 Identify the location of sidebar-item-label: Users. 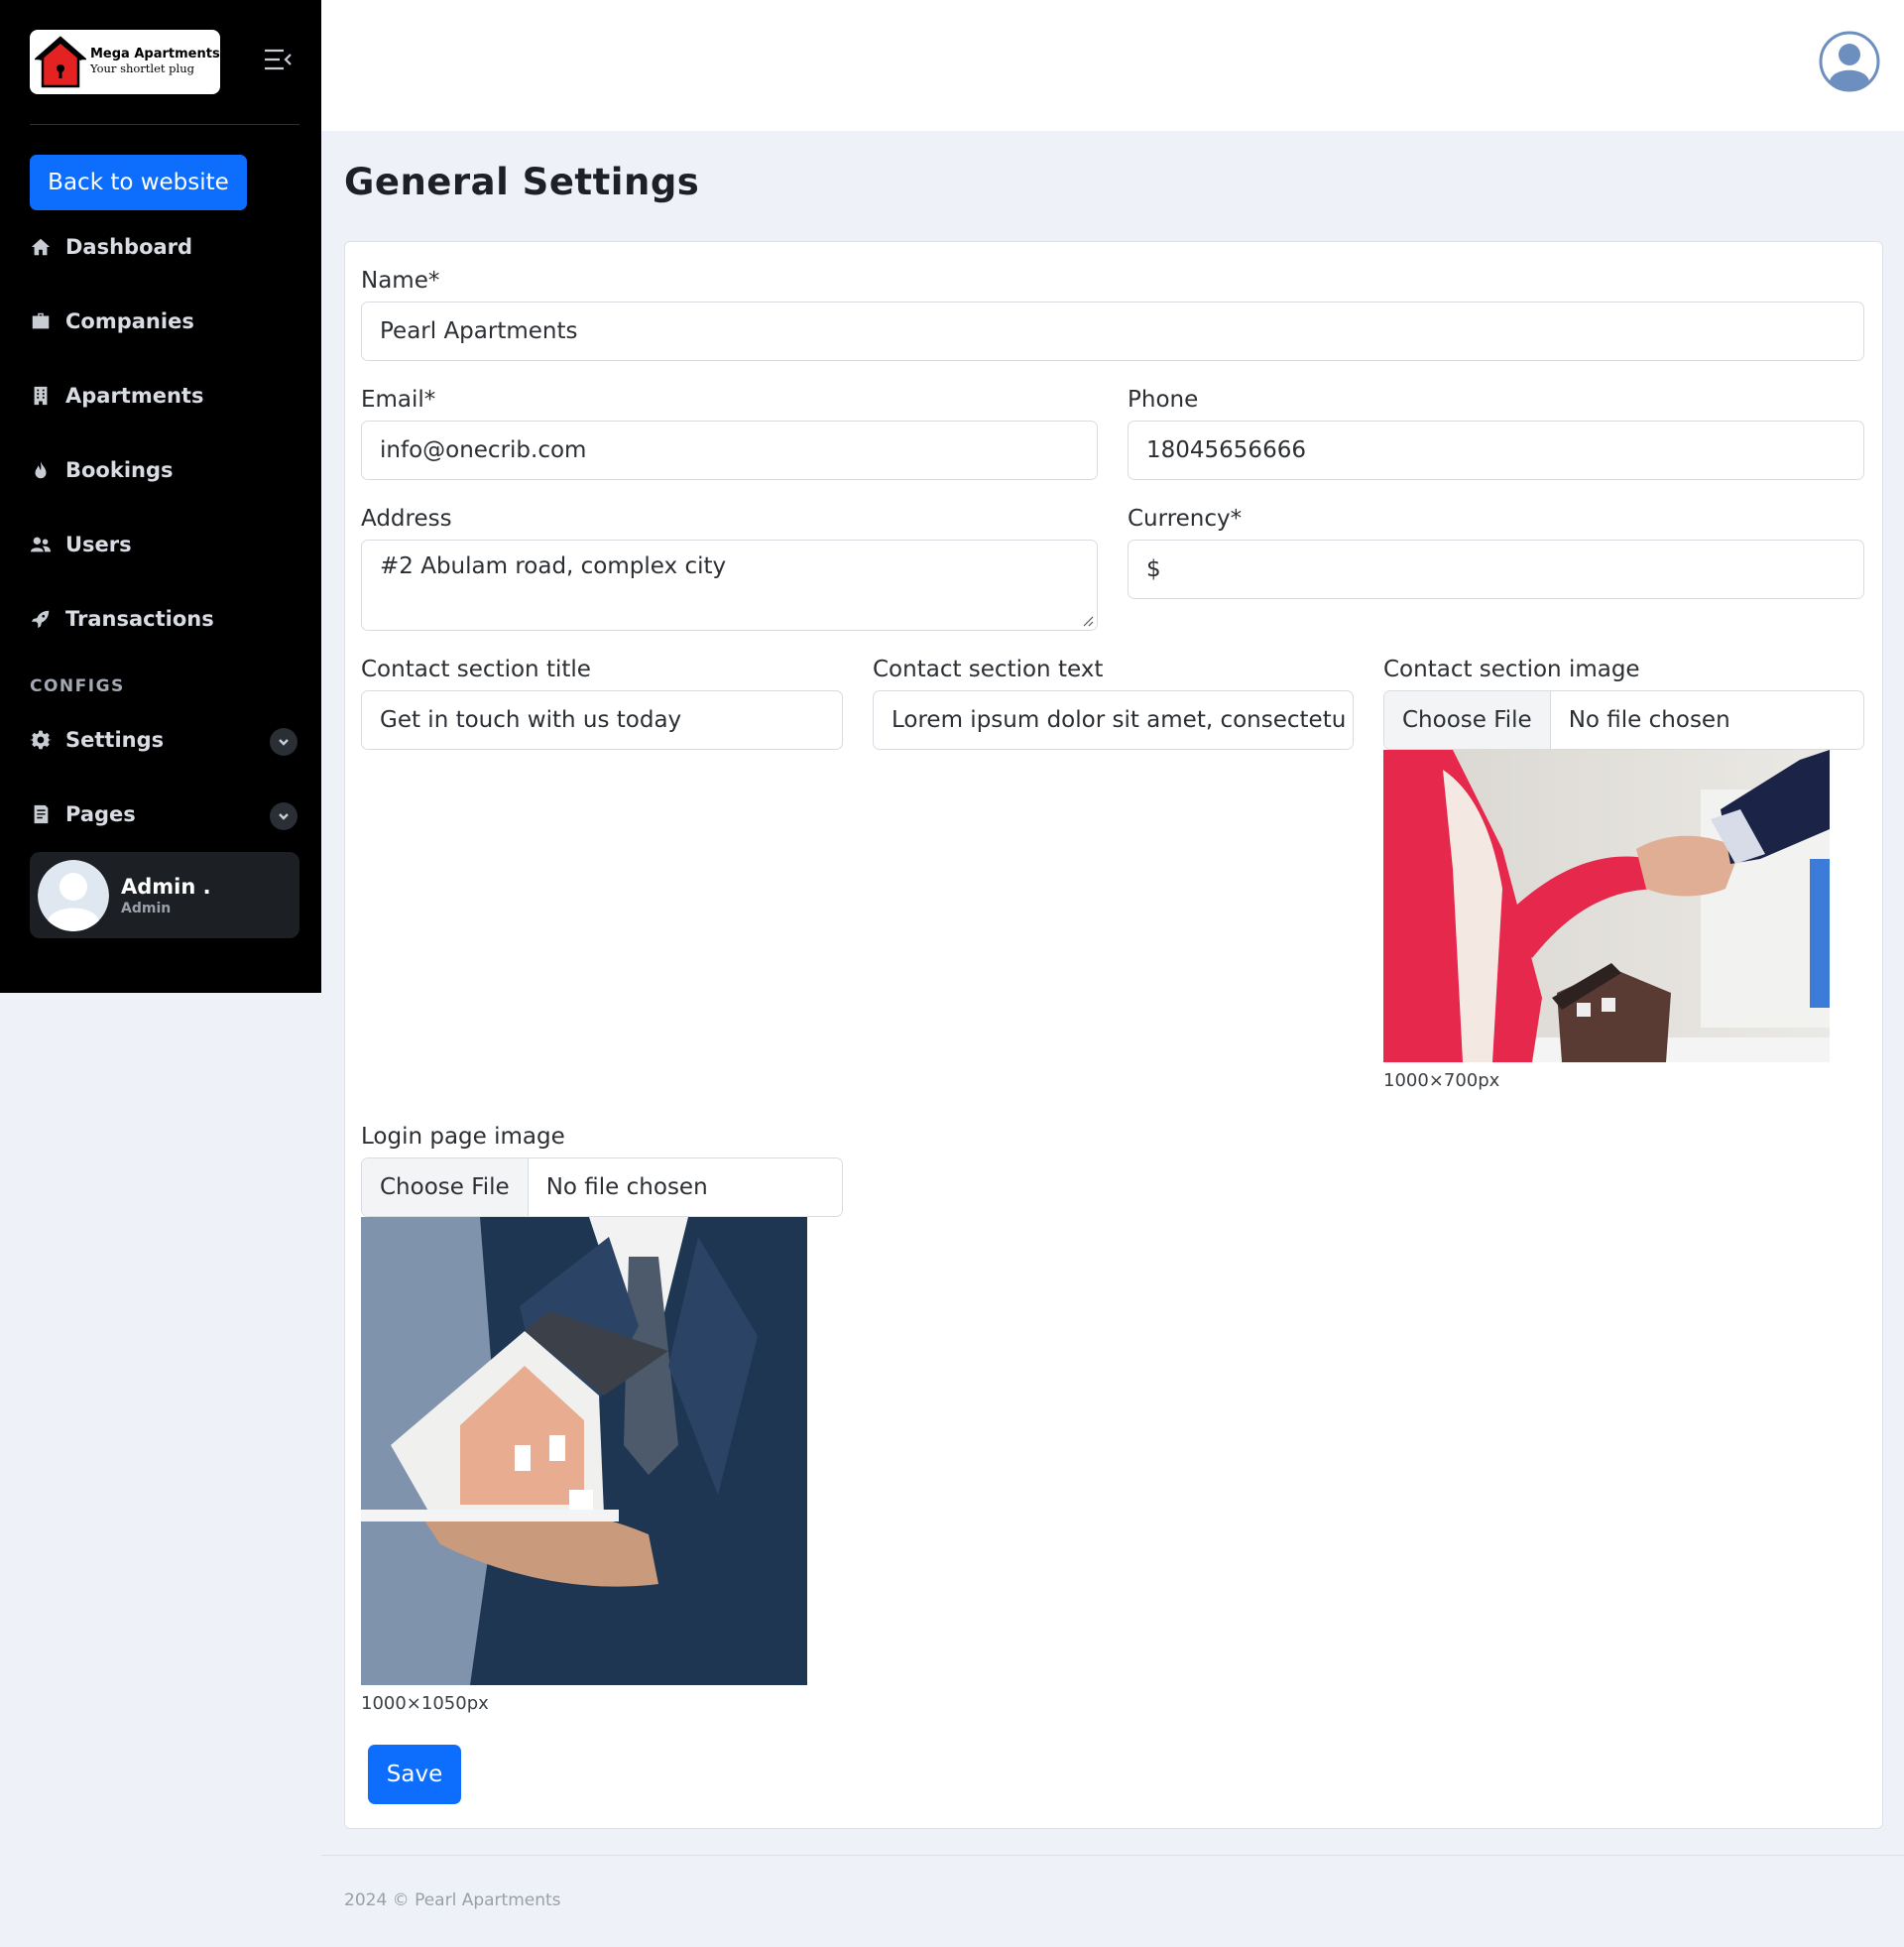
(98, 544).